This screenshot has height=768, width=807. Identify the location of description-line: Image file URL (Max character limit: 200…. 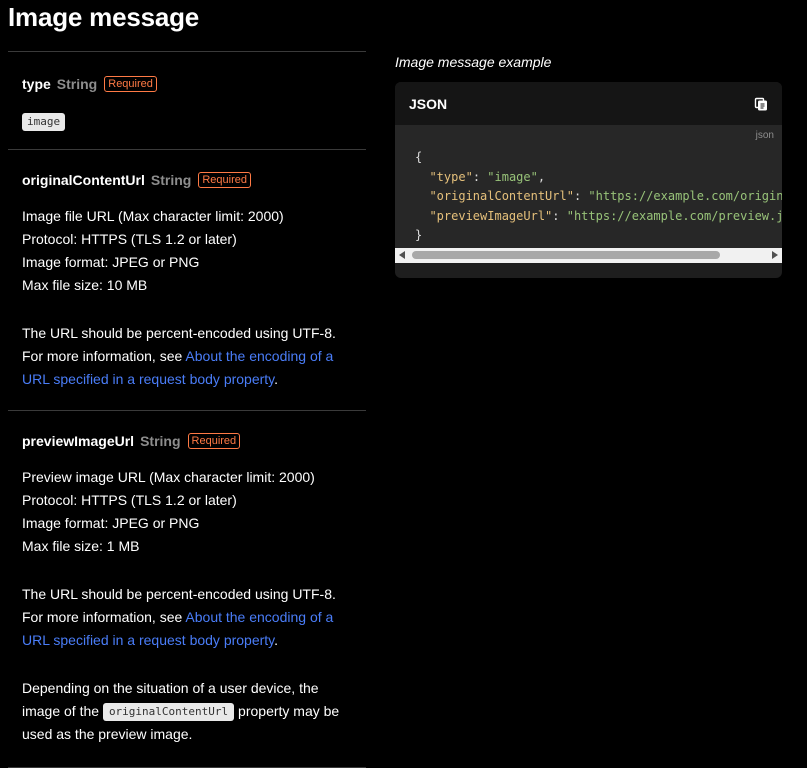
(153, 216).